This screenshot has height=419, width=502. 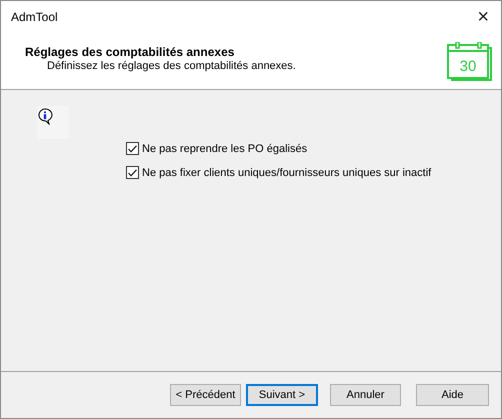 What do you see at coordinates (205, 395) in the screenshot?
I see `wizard-button: < Précédent` at bounding box center [205, 395].